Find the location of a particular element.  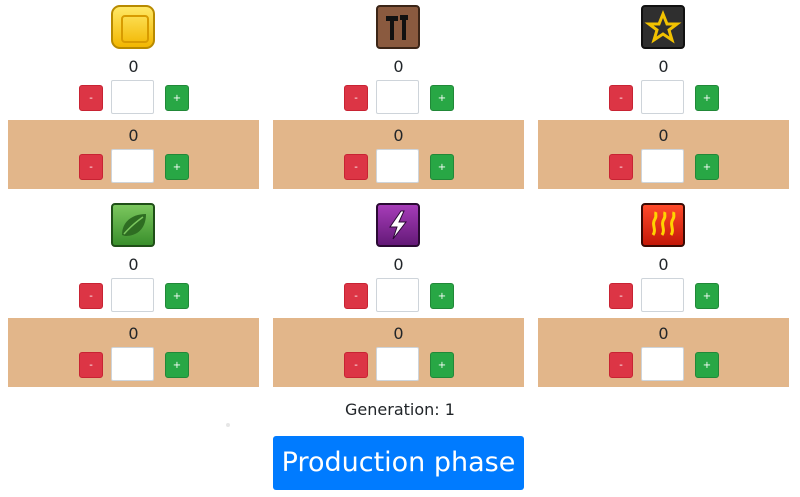

stock-panel-plants: 0 - + is located at coordinates (133, 352).